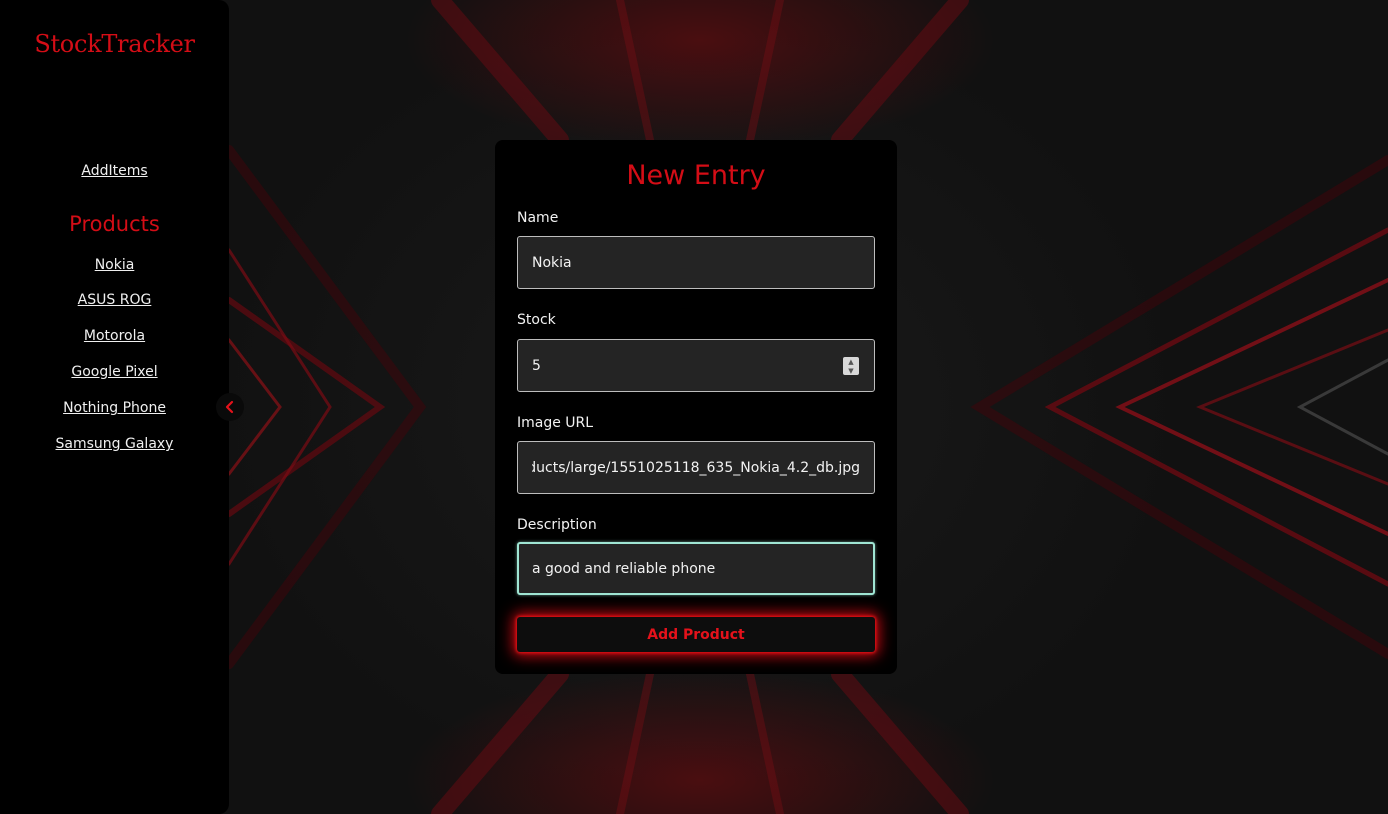 The width and height of the screenshot is (1388, 814). What do you see at coordinates (851, 361) in the screenshot?
I see `stepper-up-icon: ▲` at bounding box center [851, 361].